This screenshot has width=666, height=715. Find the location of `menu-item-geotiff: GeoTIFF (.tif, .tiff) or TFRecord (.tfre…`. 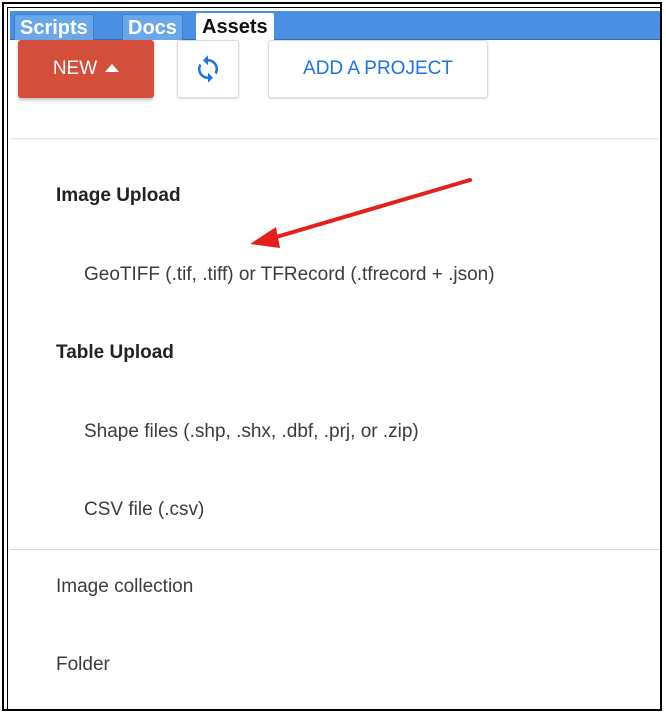

menu-item-geotiff: GeoTIFF (.tif, .tiff) or TFRecord (.tfre… is located at coordinates (332, 275).